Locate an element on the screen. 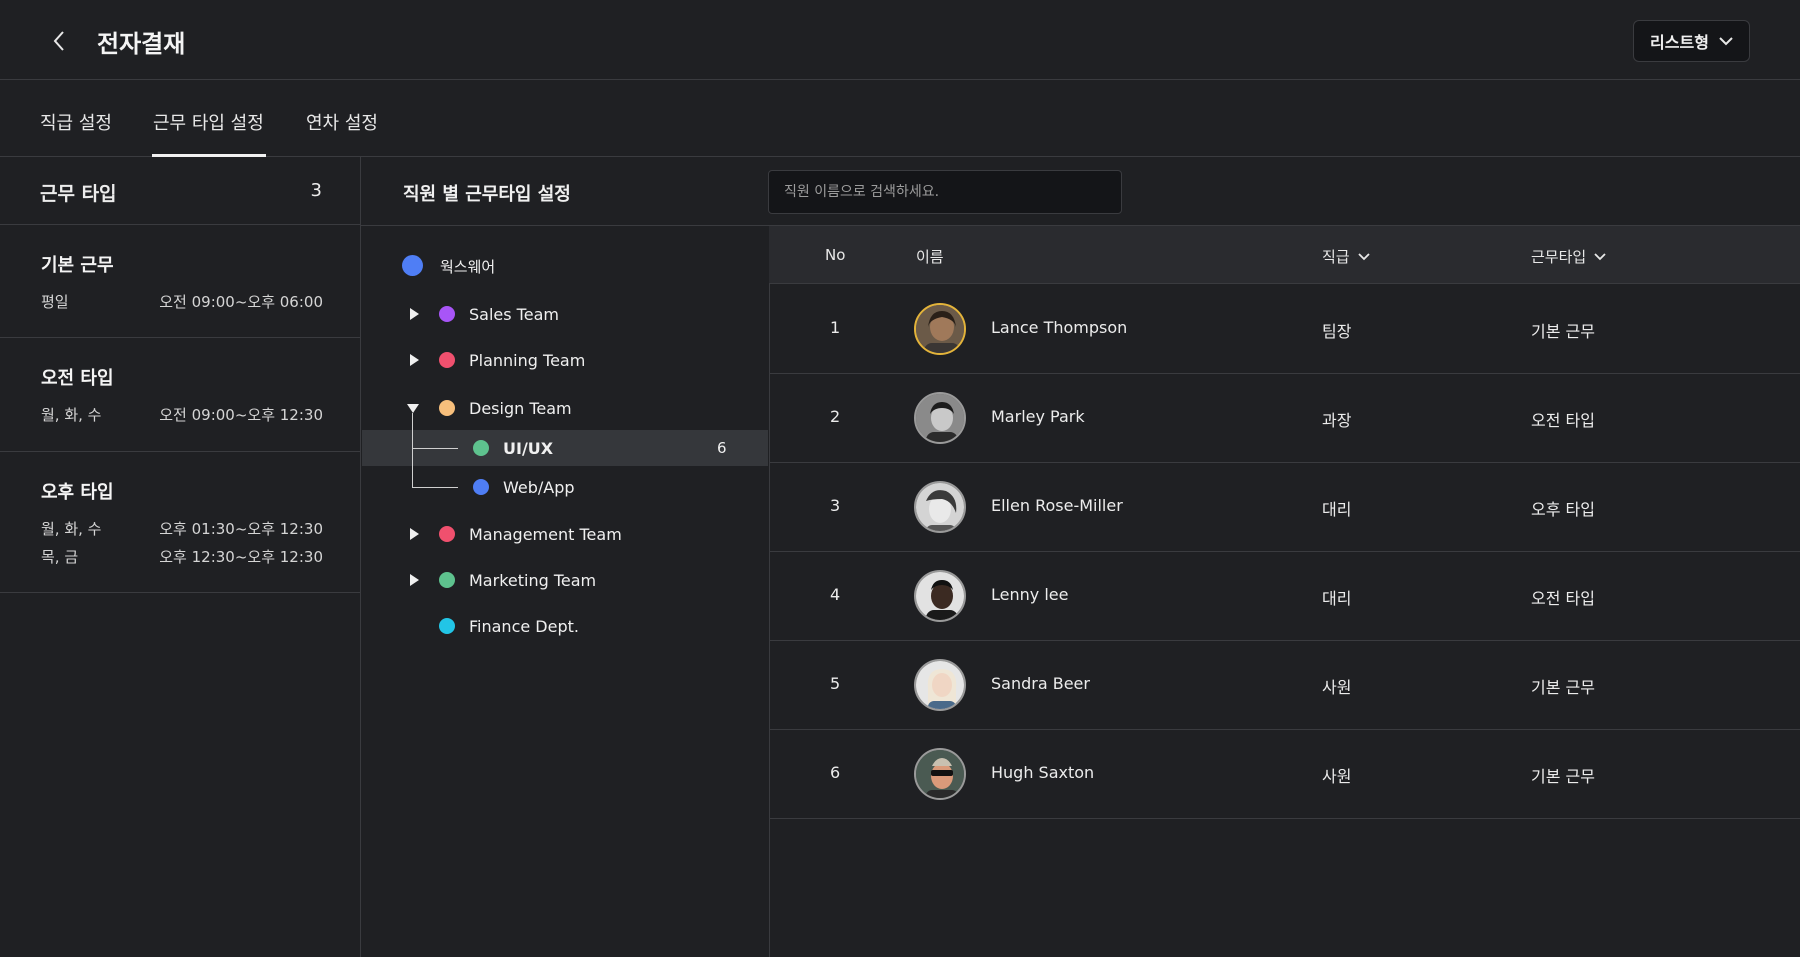 Image resolution: width=1800 pixels, height=957 pixels. tab-rank-settings: 직급 설정 is located at coordinates (76, 122).